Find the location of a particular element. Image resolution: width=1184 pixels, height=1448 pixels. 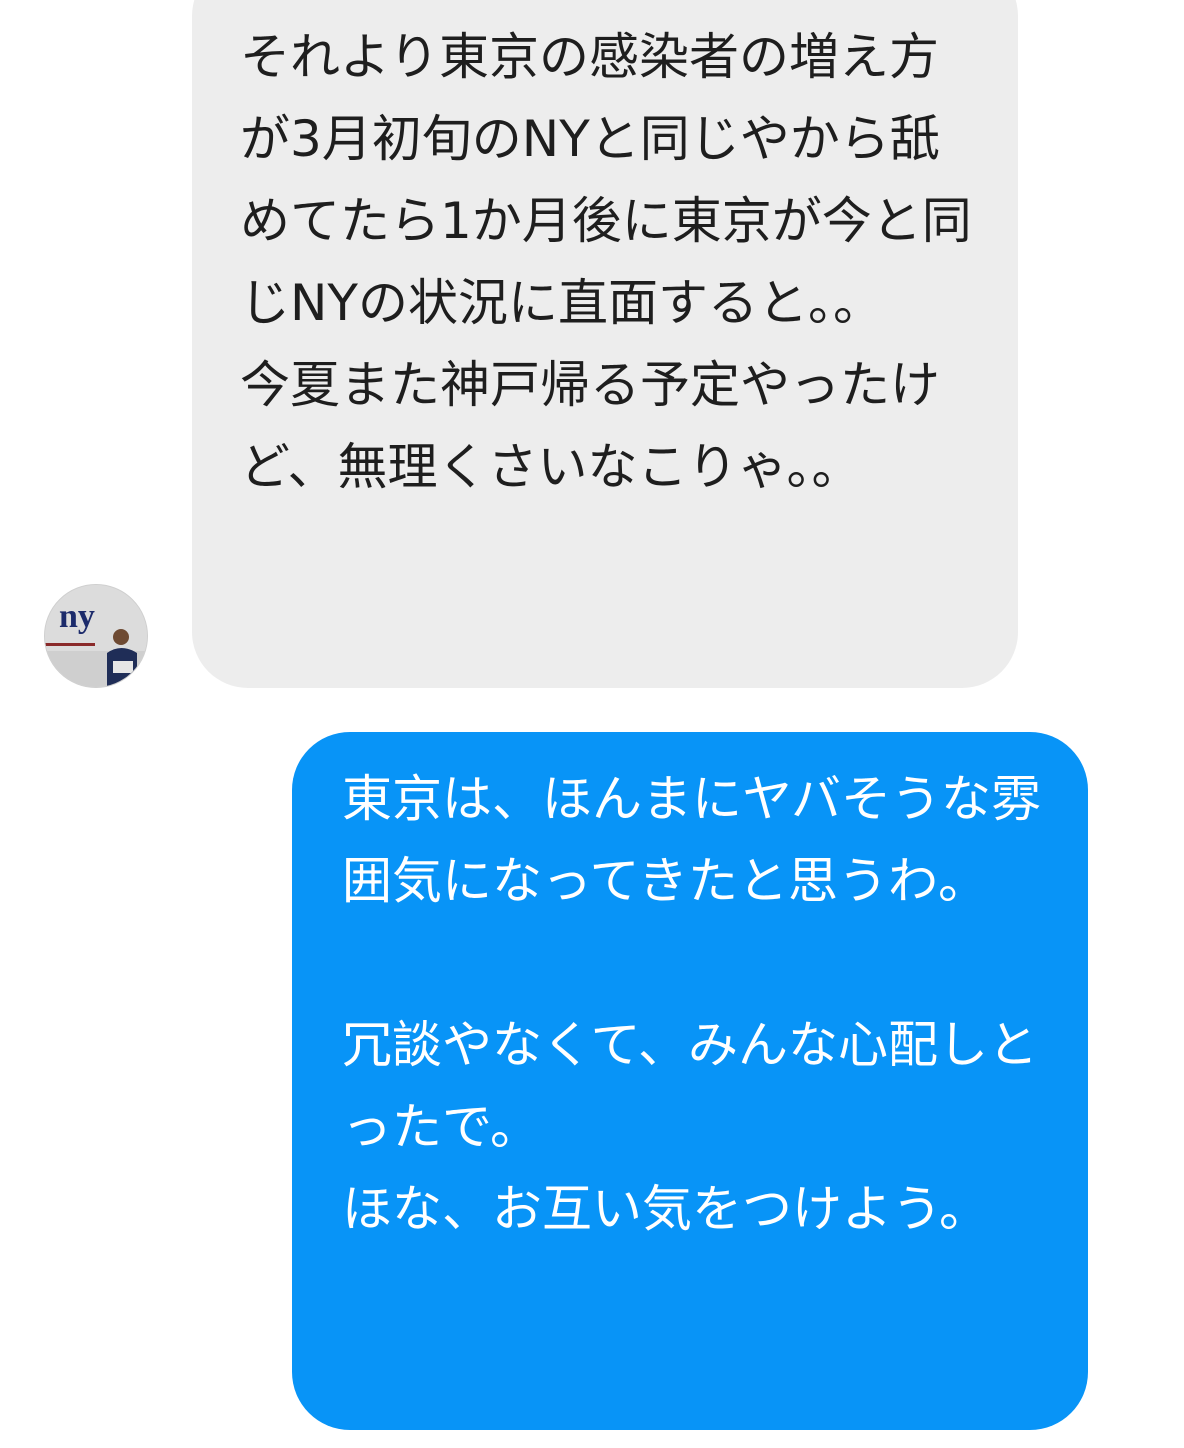

ny-logo: ny is located at coordinates (77, 616).